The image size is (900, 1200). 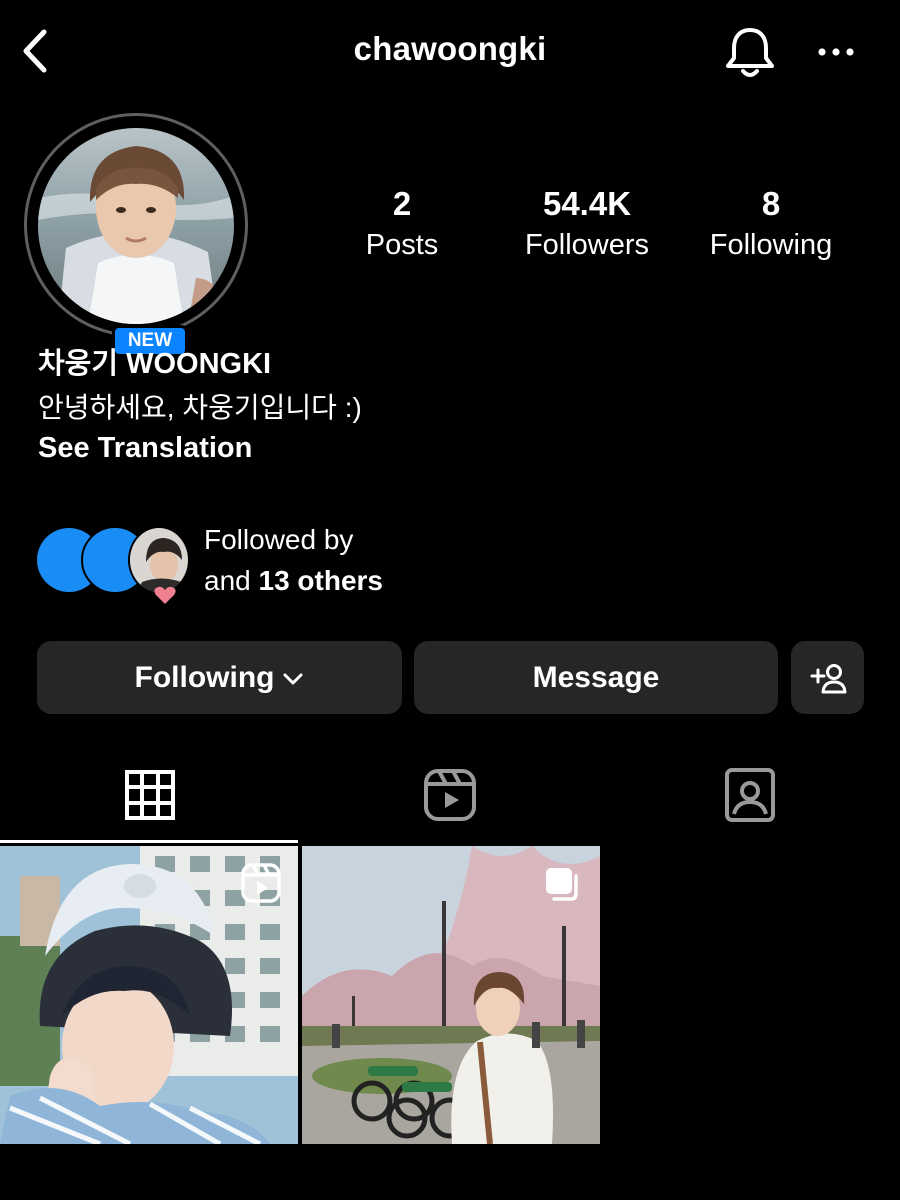 I want to click on profile-avatar, so click(x=136, y=226).